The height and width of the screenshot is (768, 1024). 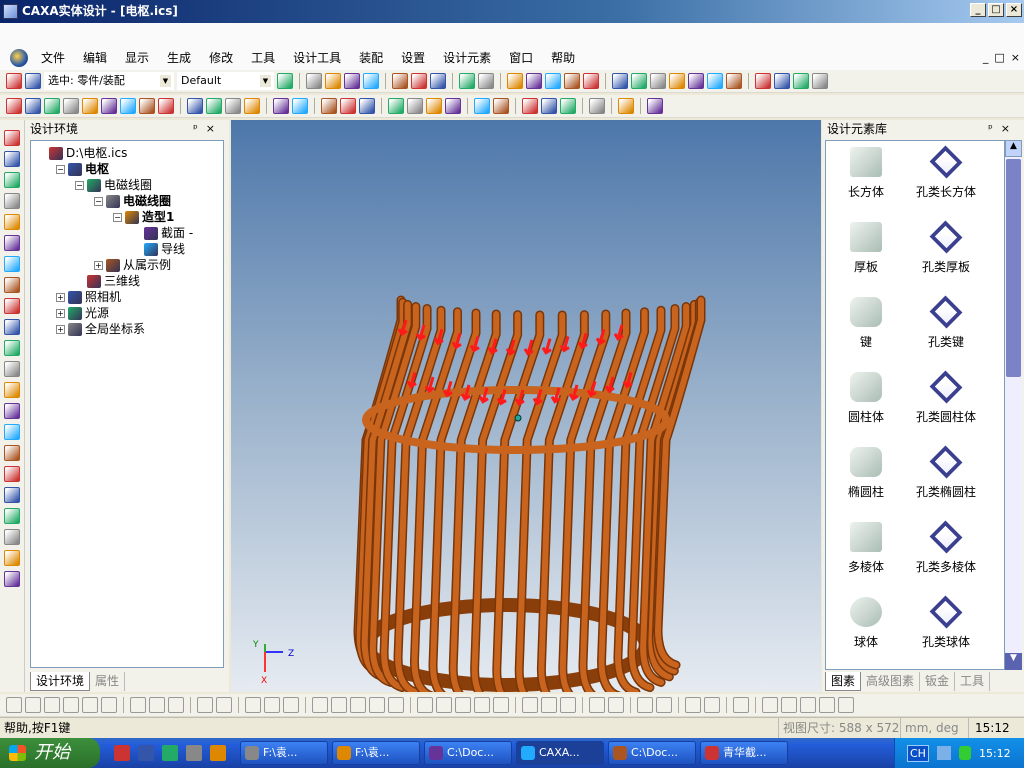 What do you see at coordinates (891, 681) in the screenshot?
I see `tab: 高级图素` at bounding box center [891, 681].